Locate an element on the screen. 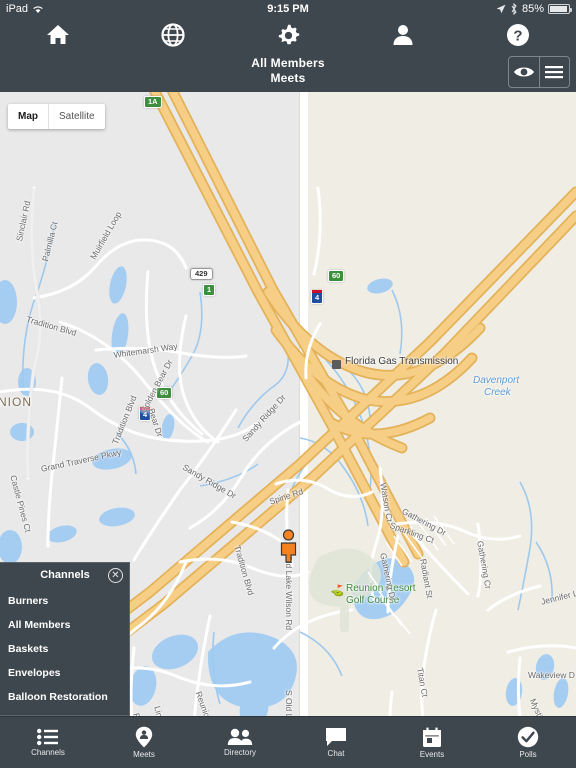  globe-icon is located at coordinates (173, 35).